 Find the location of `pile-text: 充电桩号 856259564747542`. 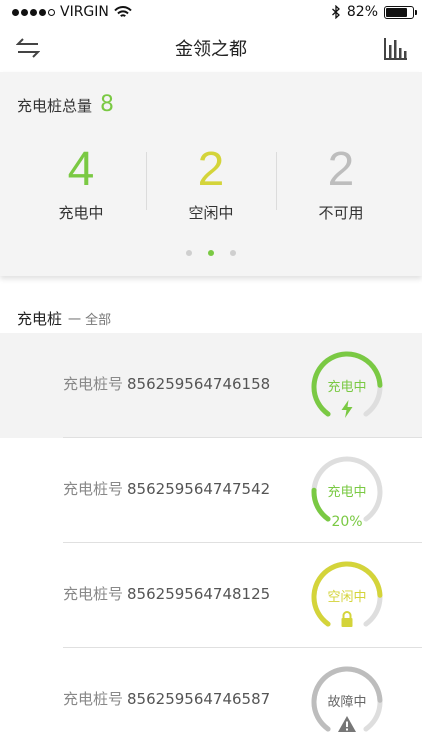

pile-text: 充电桩号 856259564747542 is located at coordinates (166, 488).